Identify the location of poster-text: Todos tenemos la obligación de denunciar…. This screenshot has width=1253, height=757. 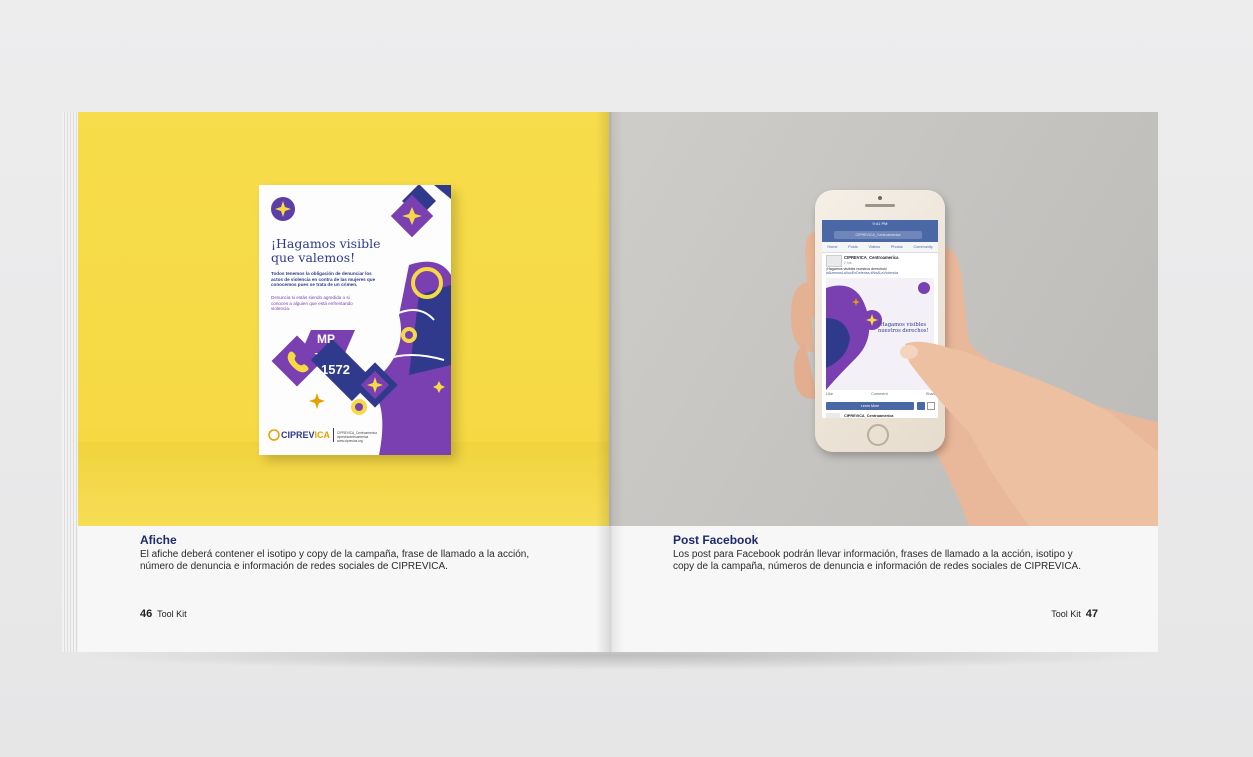
(323, 279).